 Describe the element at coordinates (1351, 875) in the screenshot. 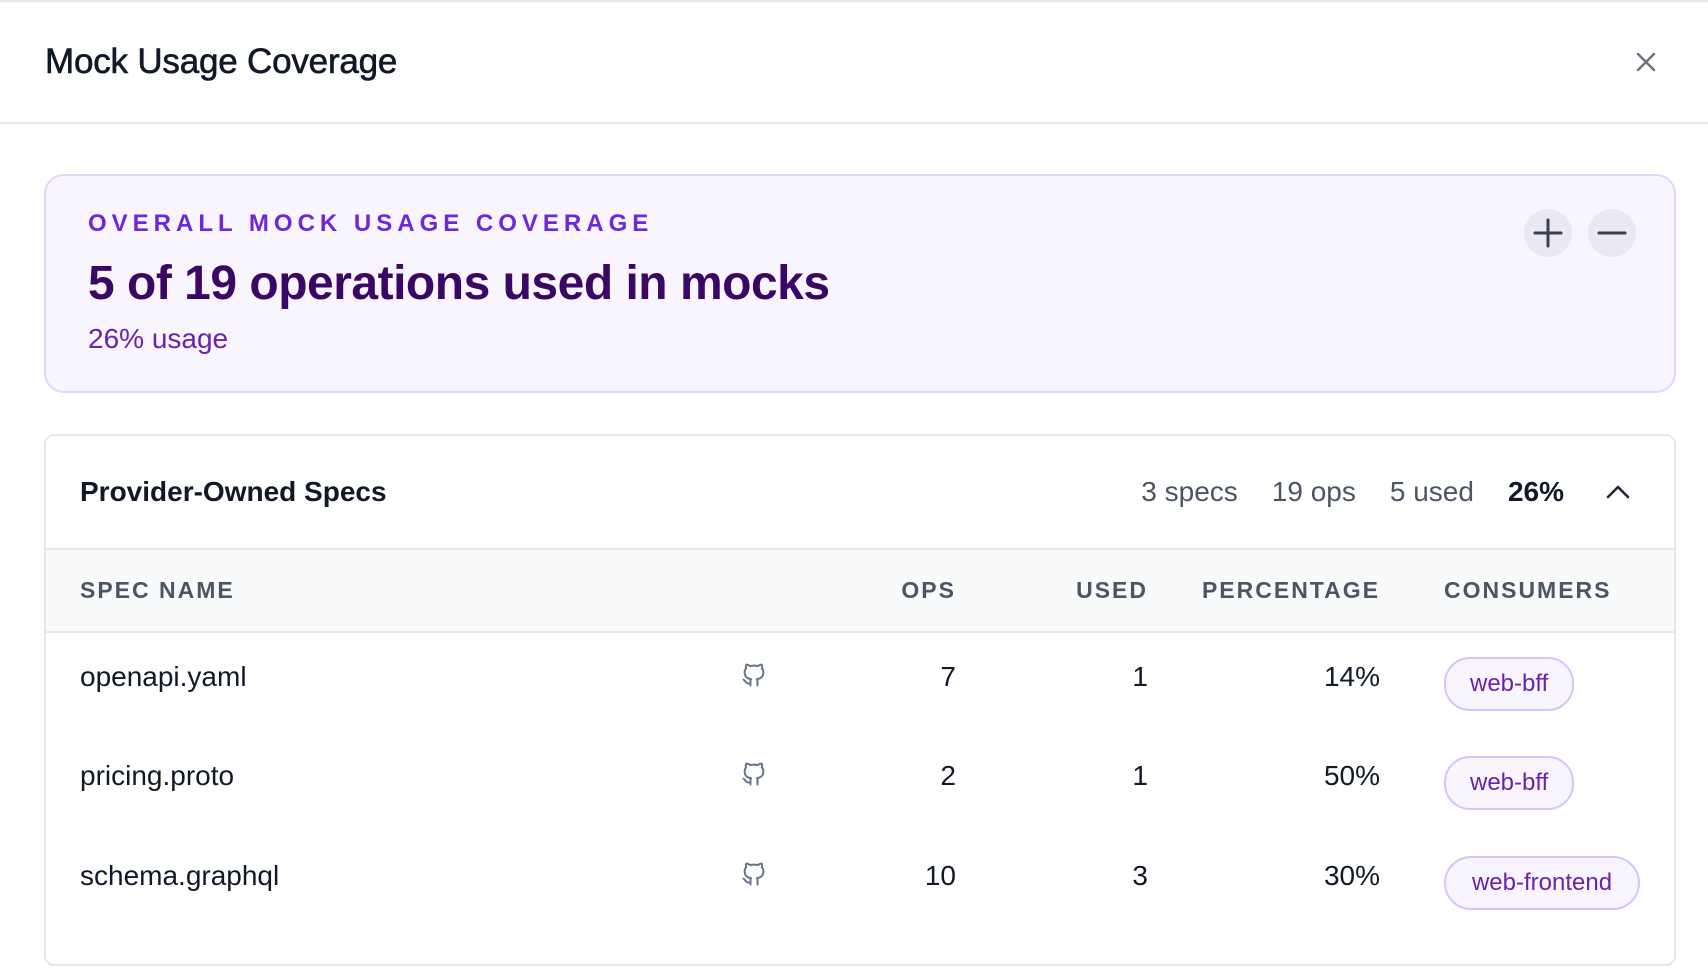

I see `percentage-value: 30%` at that location.